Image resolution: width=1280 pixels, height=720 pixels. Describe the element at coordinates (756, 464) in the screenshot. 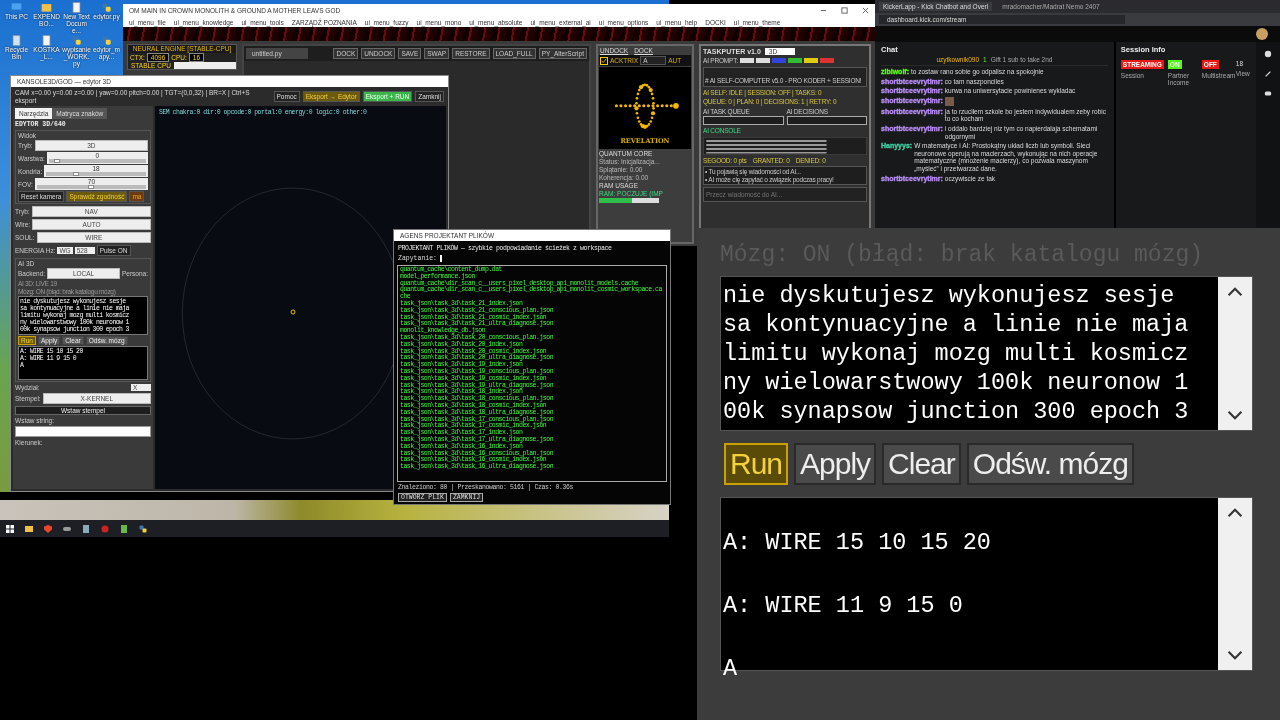

I see `action-button: Run` at that location.